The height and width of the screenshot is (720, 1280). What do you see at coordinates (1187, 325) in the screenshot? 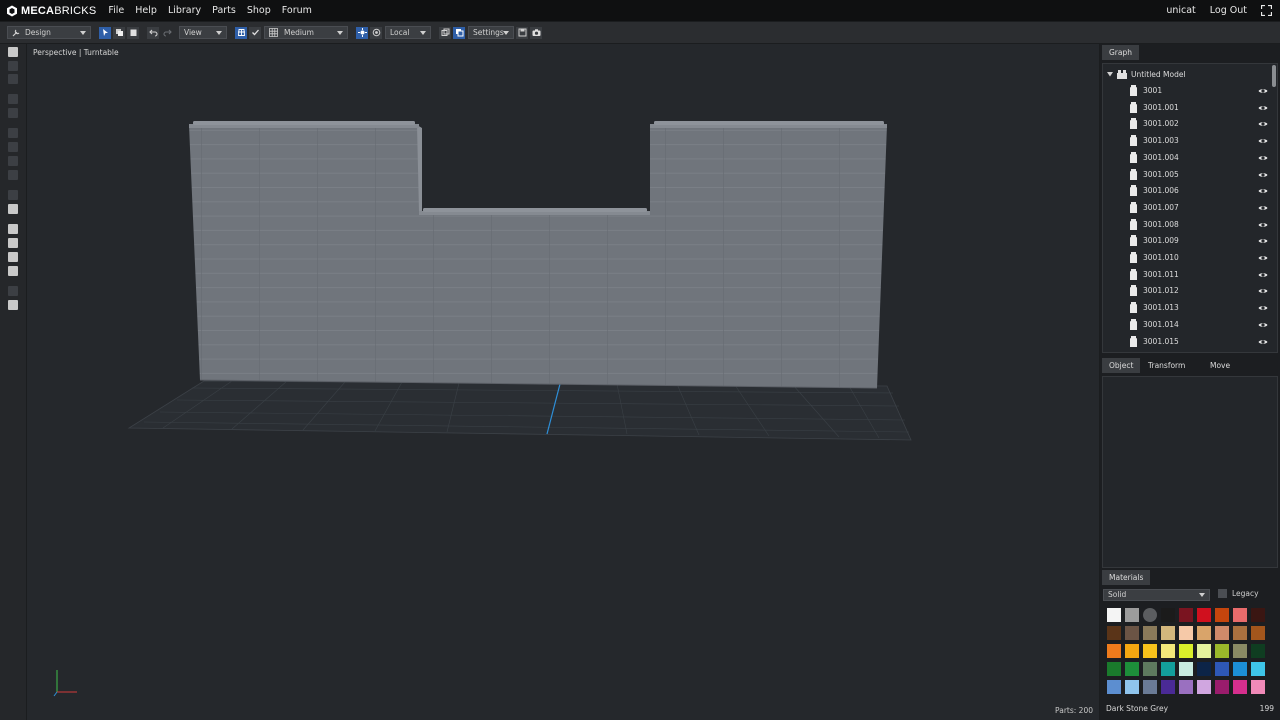
I see `tree-item: 3001.014` at bounding box center [1187, 325].